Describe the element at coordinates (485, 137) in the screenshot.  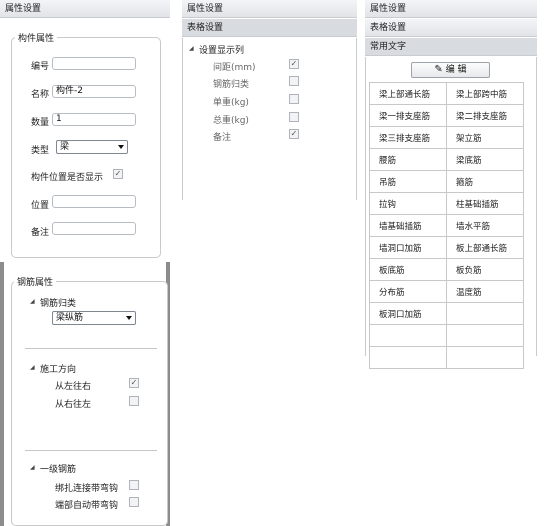
I see `table-cell: 架立筋` at that location.